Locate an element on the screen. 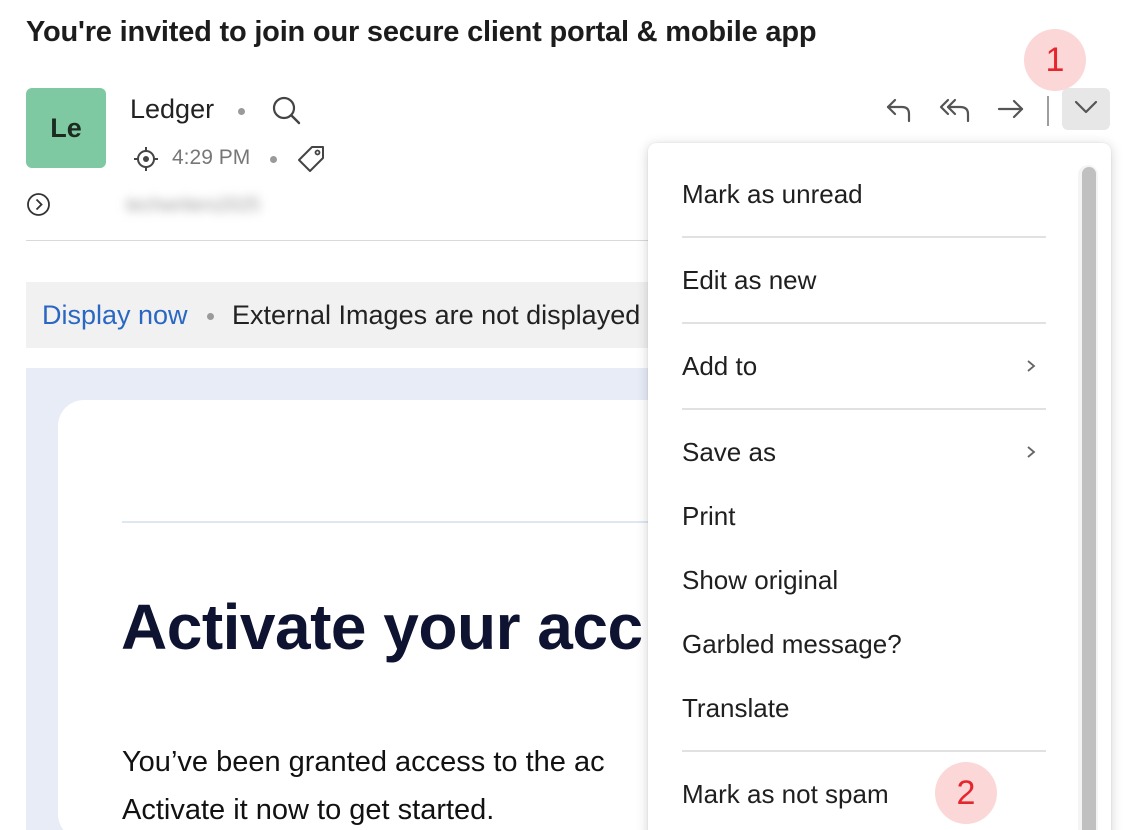 The height and width of the screenshot is (830, 1134). menu-scrollbar-thumb is located at coordinates (1089, 498).